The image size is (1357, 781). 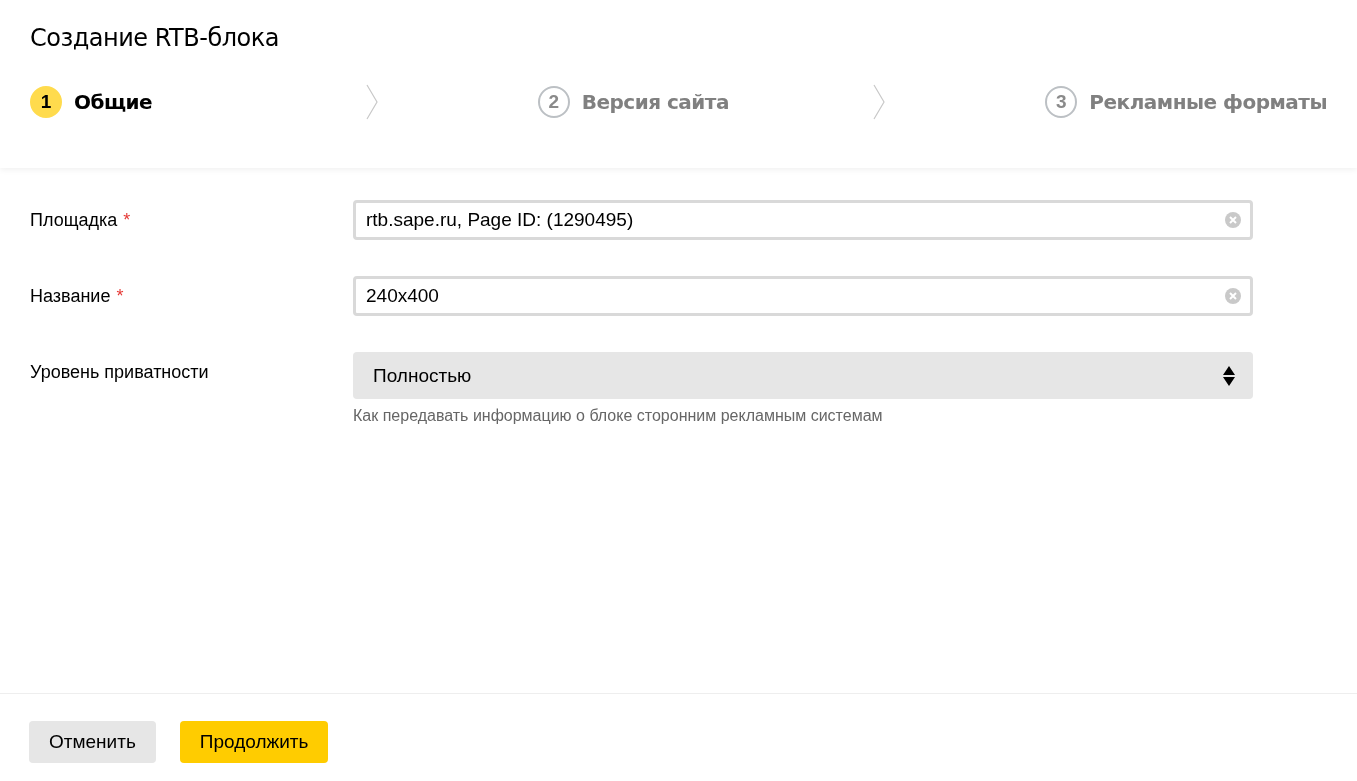 I want to click on text-input-field: rtb.sape.ru, Page ID: (1290495), so click(x=803, y=220).